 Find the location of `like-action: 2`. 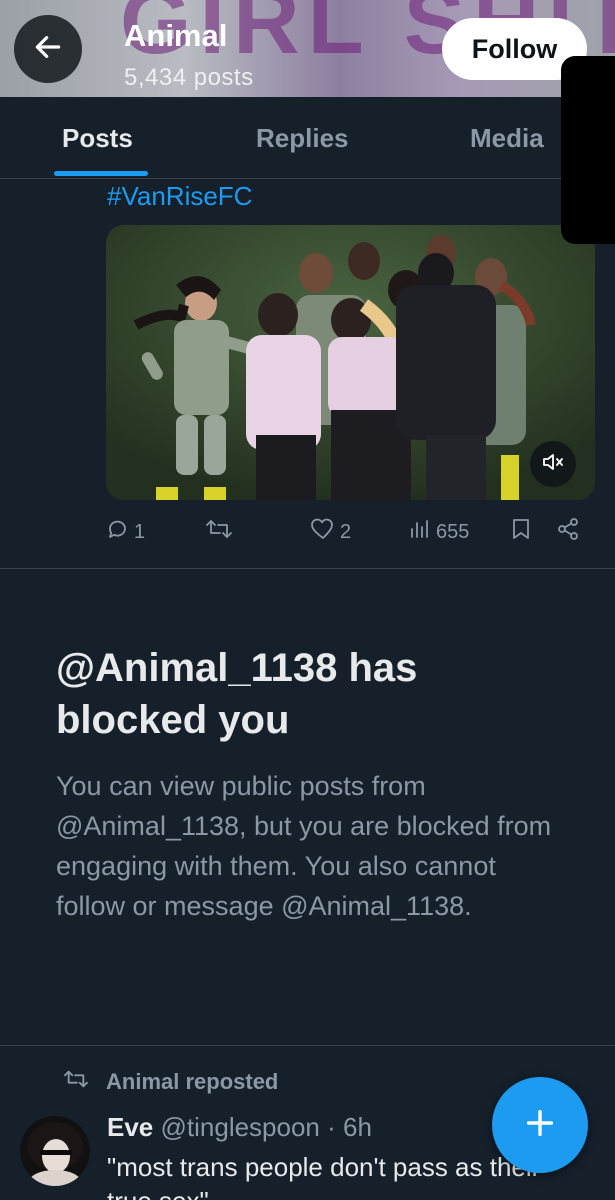

like-action: 2 is located at coordinates (330, 532).